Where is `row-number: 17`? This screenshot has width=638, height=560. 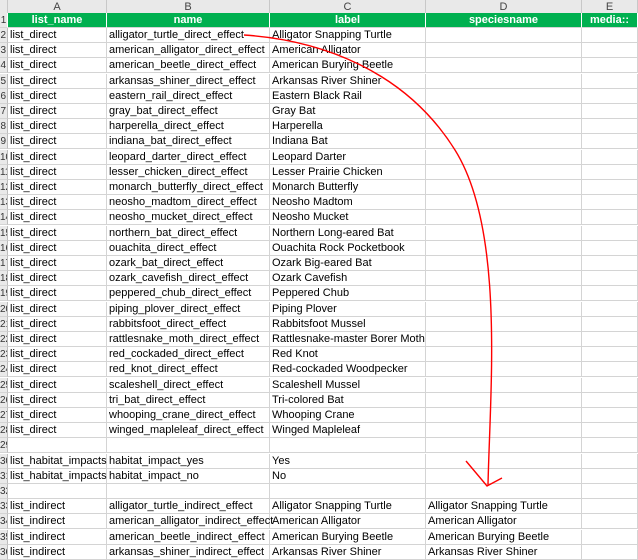
row-number: 17 is located at coordinates (4, 263).